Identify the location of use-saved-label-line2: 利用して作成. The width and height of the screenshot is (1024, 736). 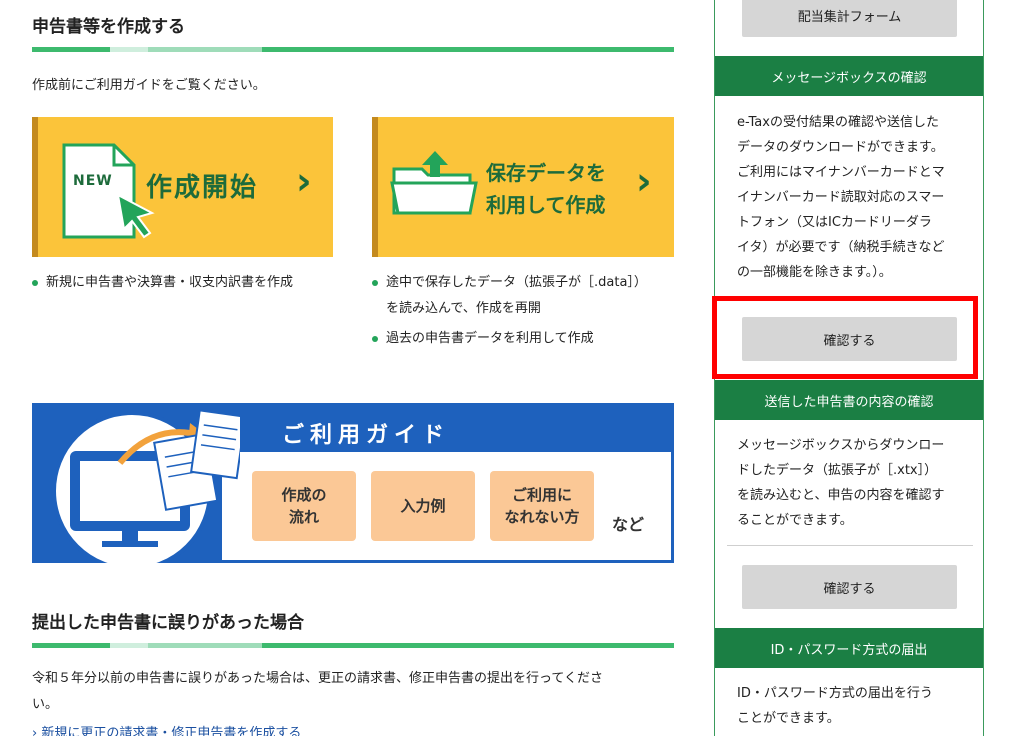
(546, 205).